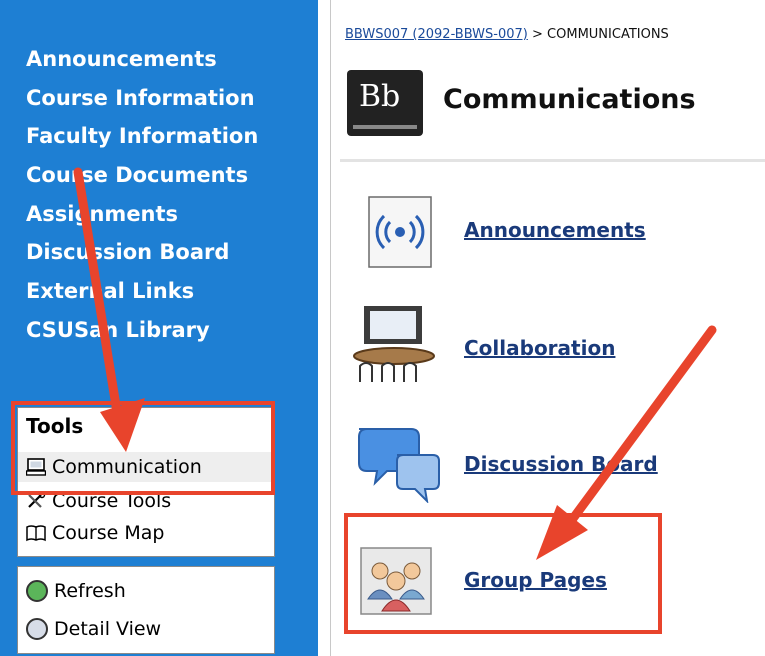 The height and width of the screenshot is (656, 765). Describe the element at coordinates (98, 295) in the screenshot. I see `arrow-to-communication` at that location.